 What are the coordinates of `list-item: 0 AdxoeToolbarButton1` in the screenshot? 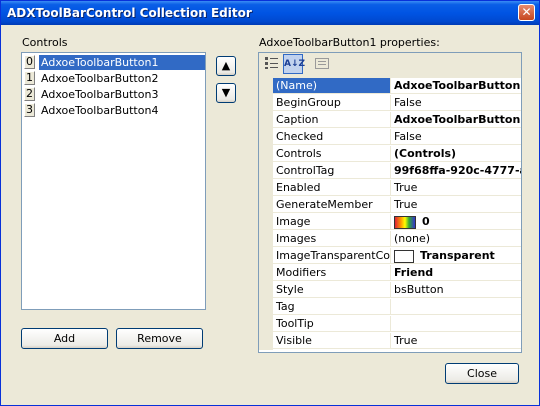 It's located at (114, 62).